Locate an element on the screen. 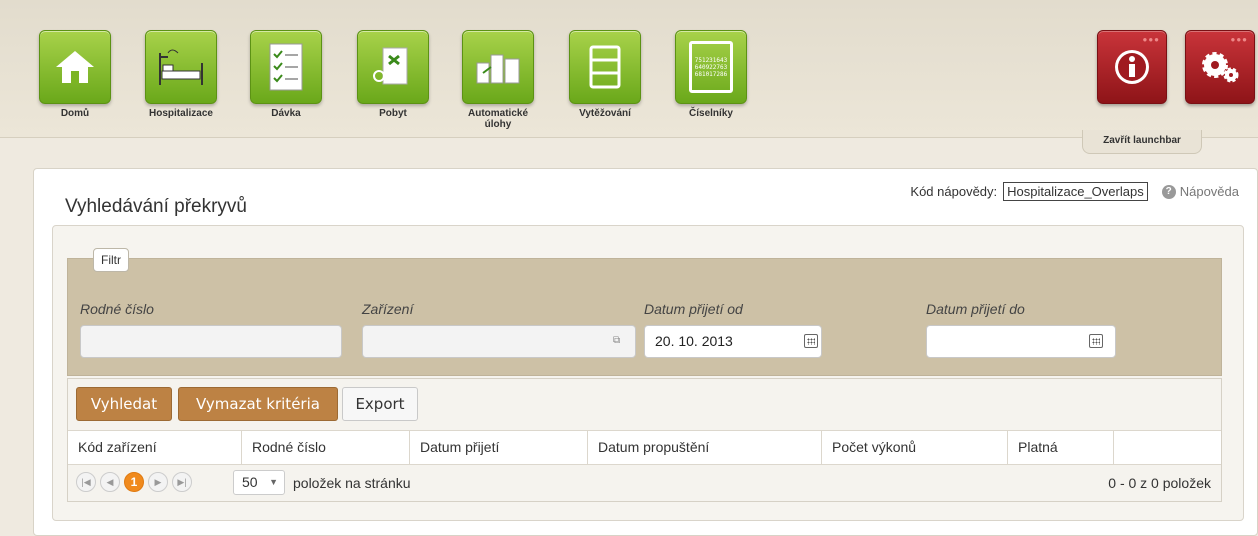  info-icon is located at coordinates (1132, 67).